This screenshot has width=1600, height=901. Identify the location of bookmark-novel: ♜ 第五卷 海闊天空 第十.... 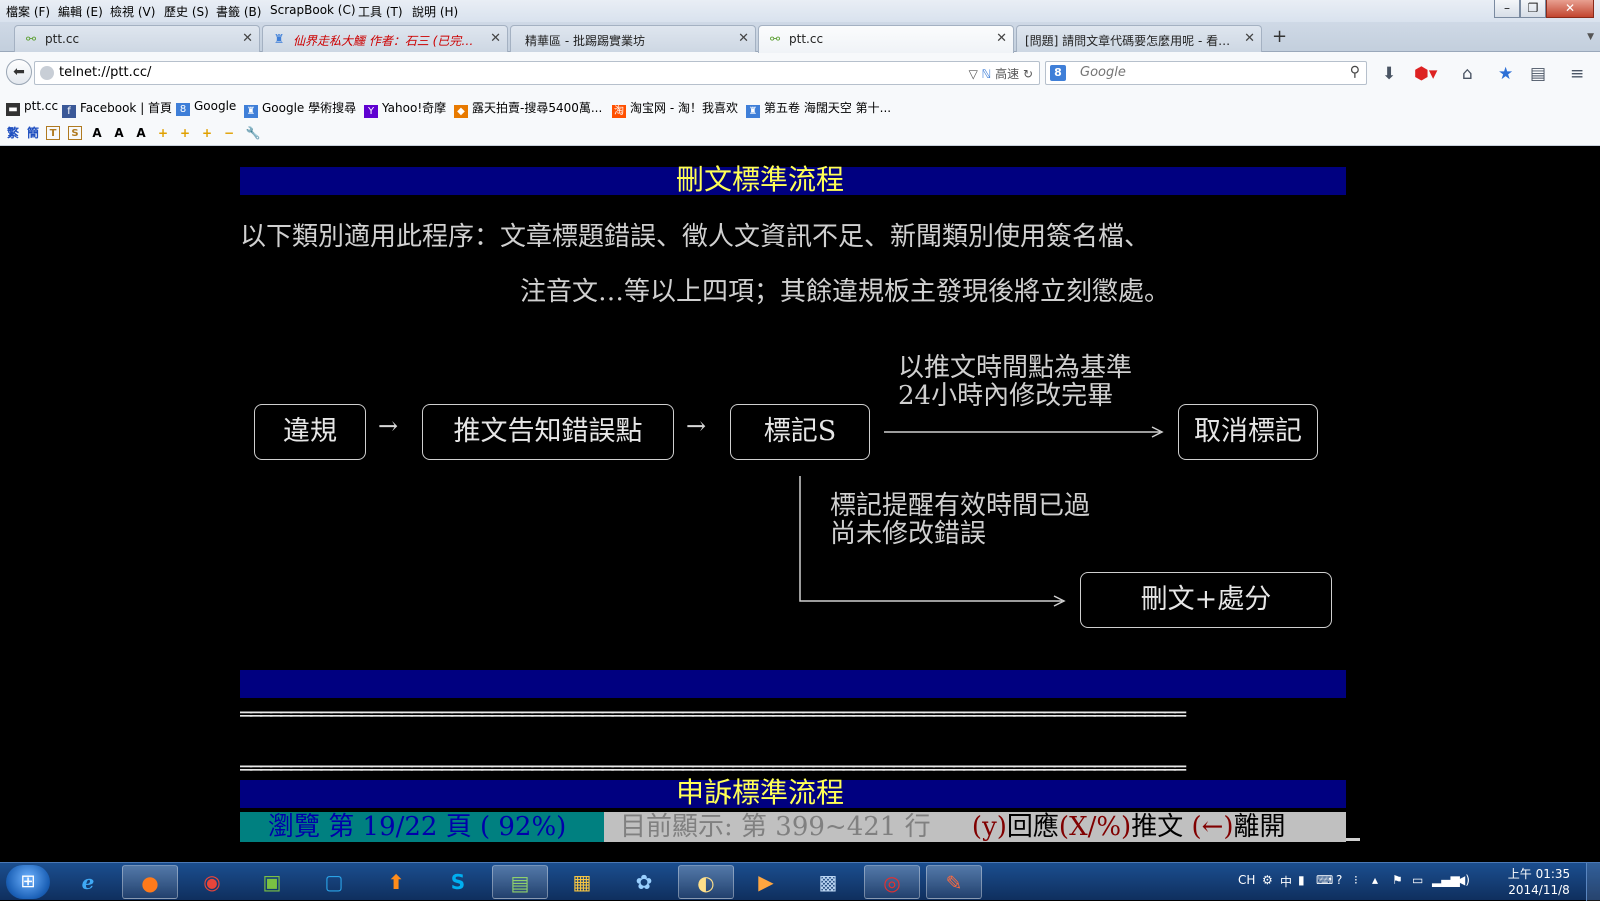
(818, 108).